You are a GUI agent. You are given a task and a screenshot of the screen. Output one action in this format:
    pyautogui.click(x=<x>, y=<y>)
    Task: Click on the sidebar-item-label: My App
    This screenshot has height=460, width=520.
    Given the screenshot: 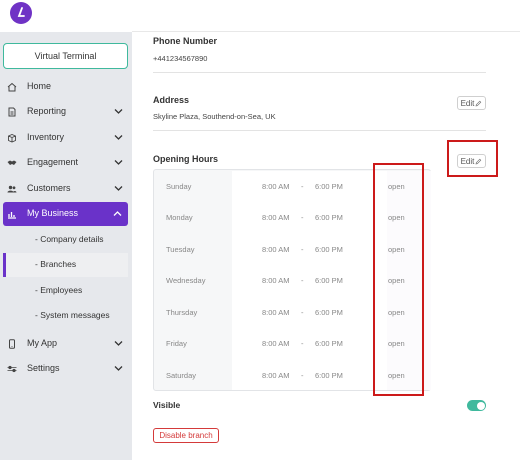 What is the action you would take?
    pyautogui.click(x=42, y=343)
    